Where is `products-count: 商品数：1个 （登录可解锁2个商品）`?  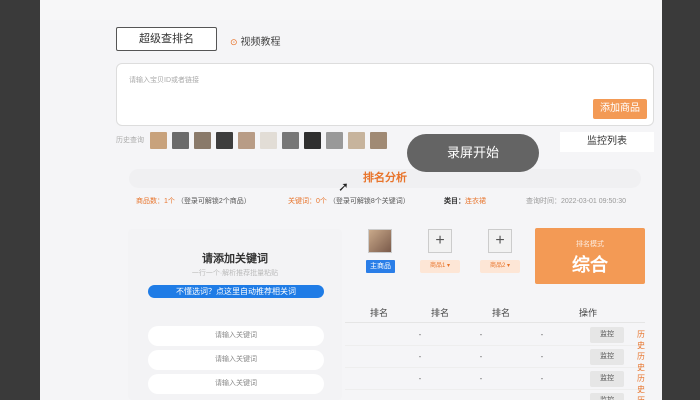 products-count: 商品数：1个 （登录可解锁2个商品） is located at coordinates (193, 201).